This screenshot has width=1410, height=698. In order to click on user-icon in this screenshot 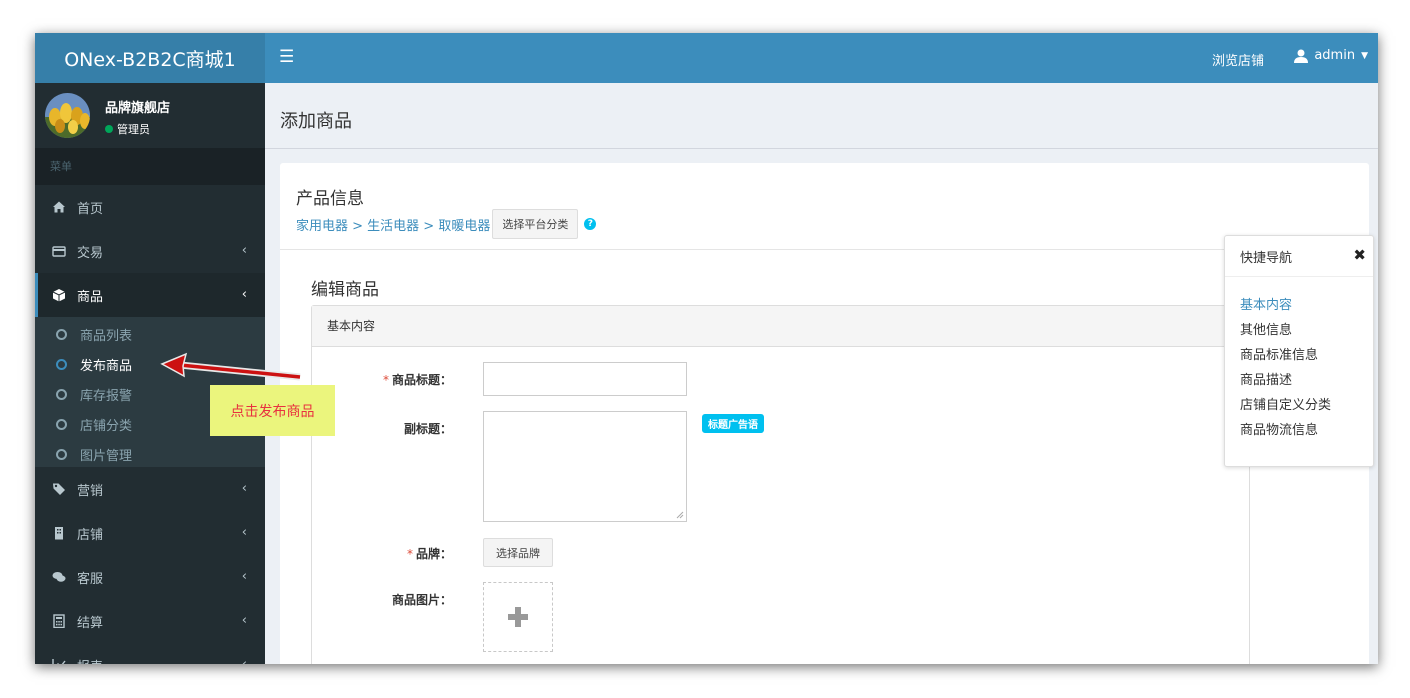, I will do `click(1301, 56)`.